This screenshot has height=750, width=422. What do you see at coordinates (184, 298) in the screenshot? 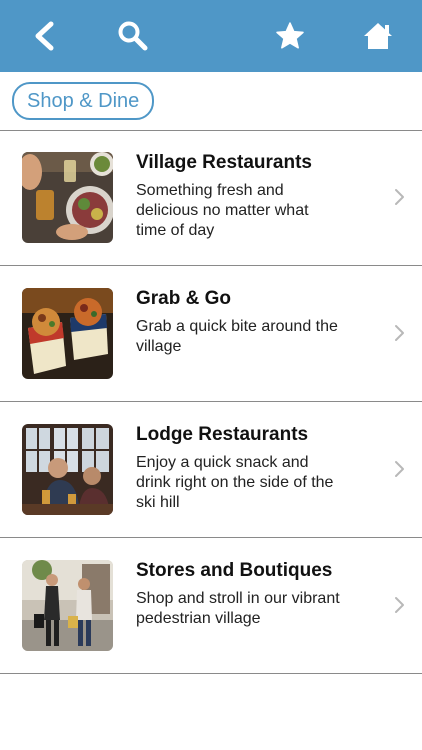
I see `item-title: Grab & Go` at bounding box center [184, 298].